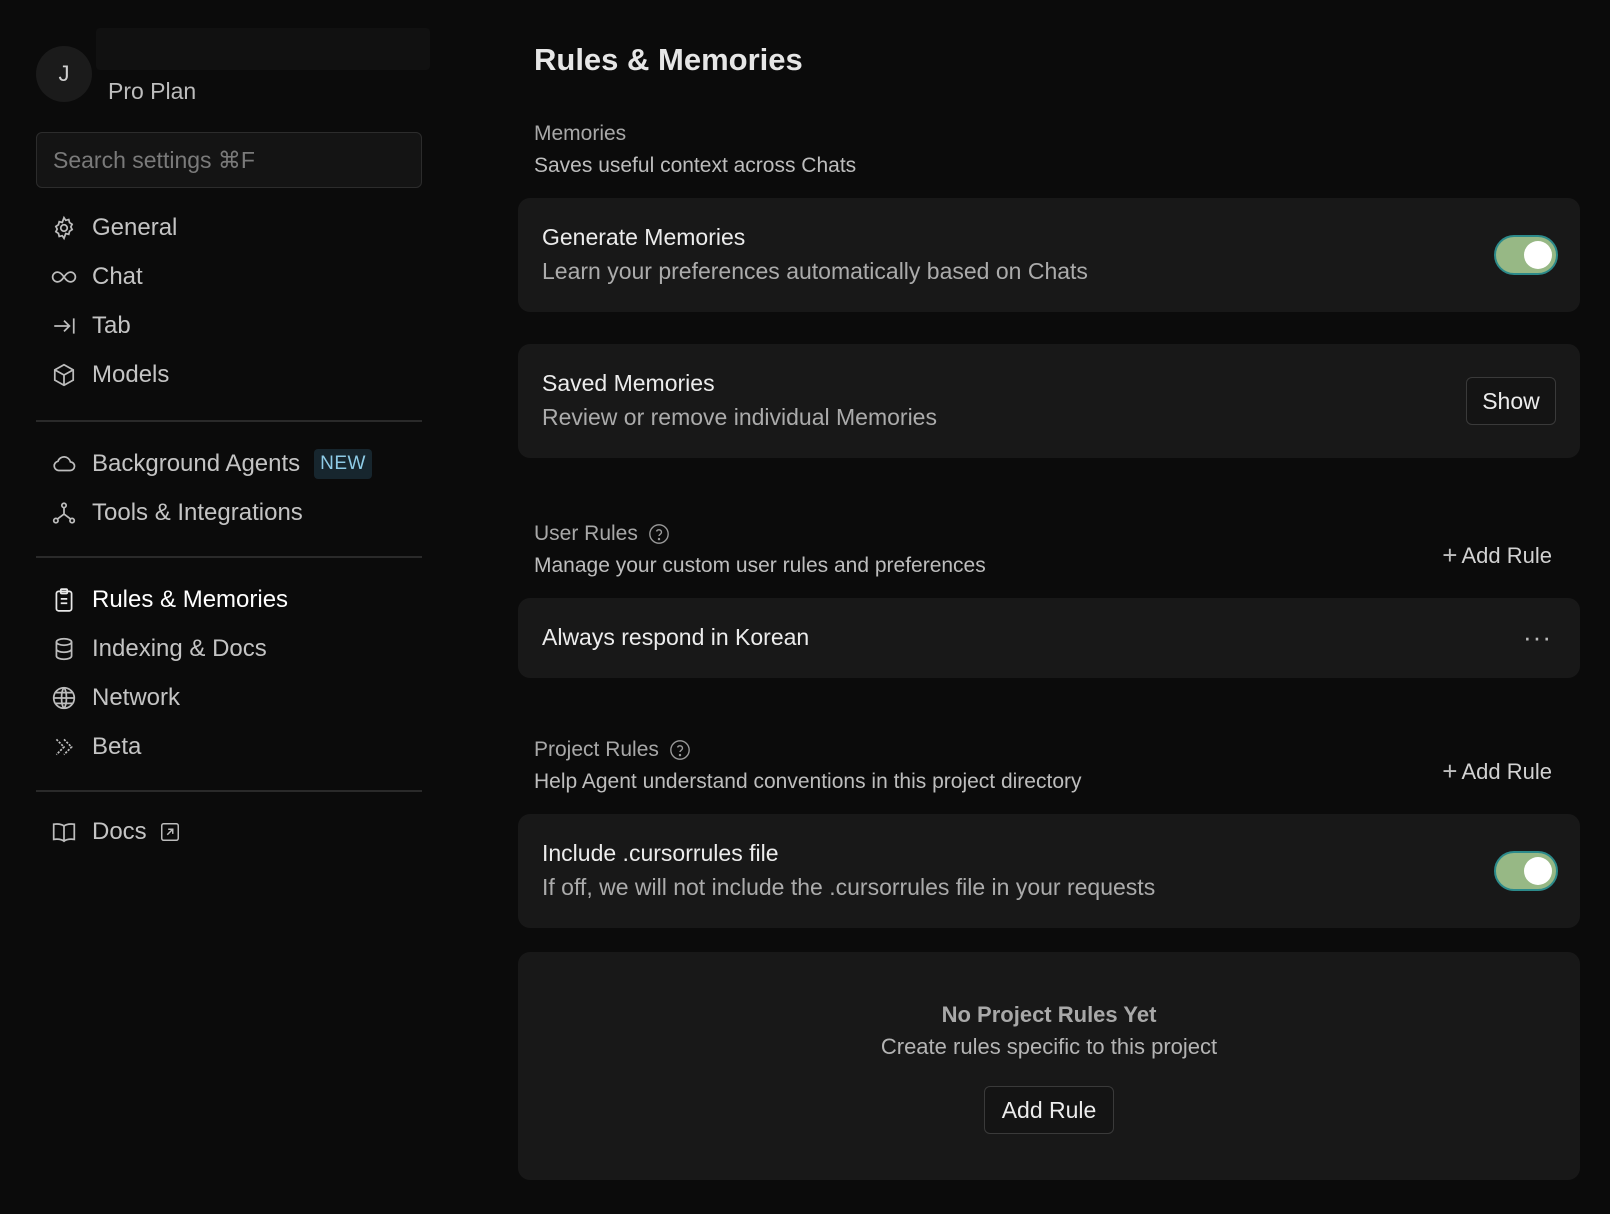  I want to click on sidebar-item-label: Beta, so click(117, 746).